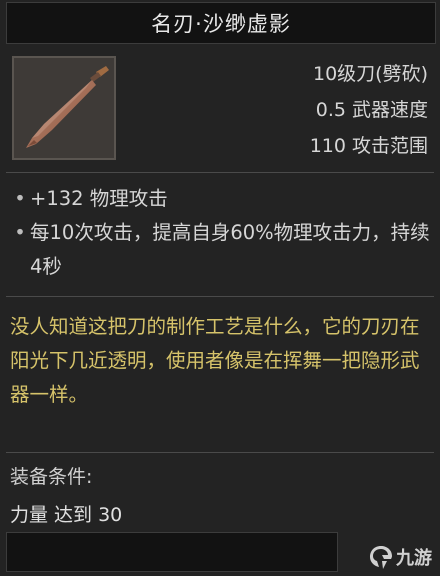 The width and height of the screenshot is (440, 576). Describe the element at coordinates (99, 198) in the screenshot. I see `effect-text: +132 物理攻击` at that location.